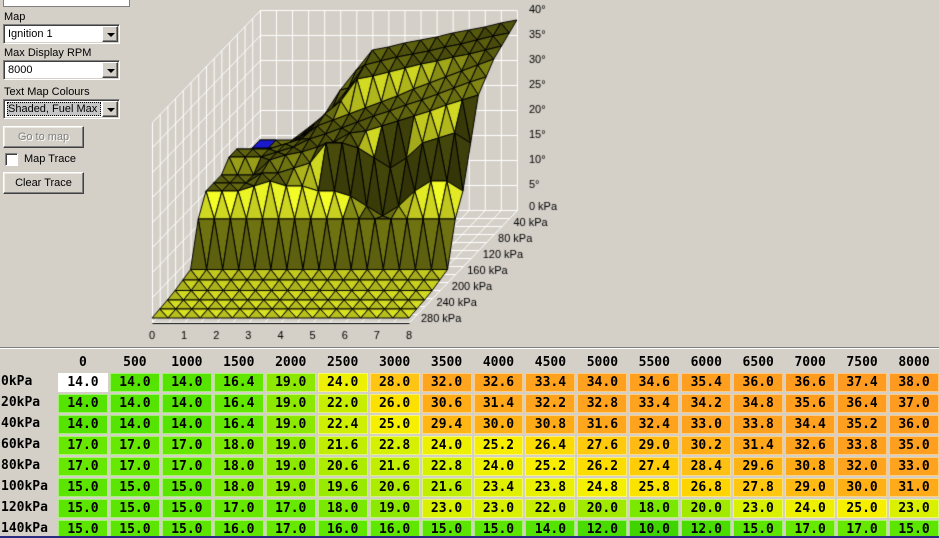  I want to click on map-cell: 36.0, so click(914, 424).